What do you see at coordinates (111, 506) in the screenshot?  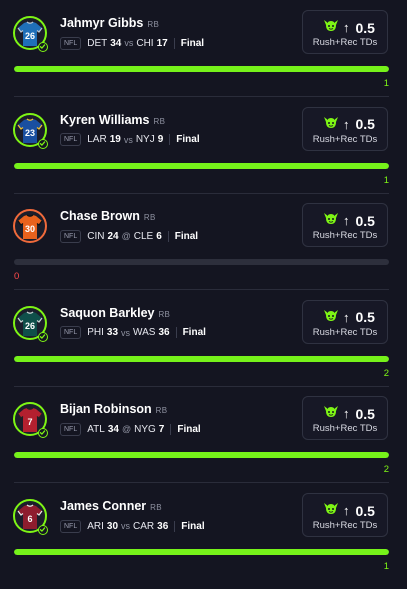 I see `player-name-line: James Conner RB` at bounding box center [111, 506].